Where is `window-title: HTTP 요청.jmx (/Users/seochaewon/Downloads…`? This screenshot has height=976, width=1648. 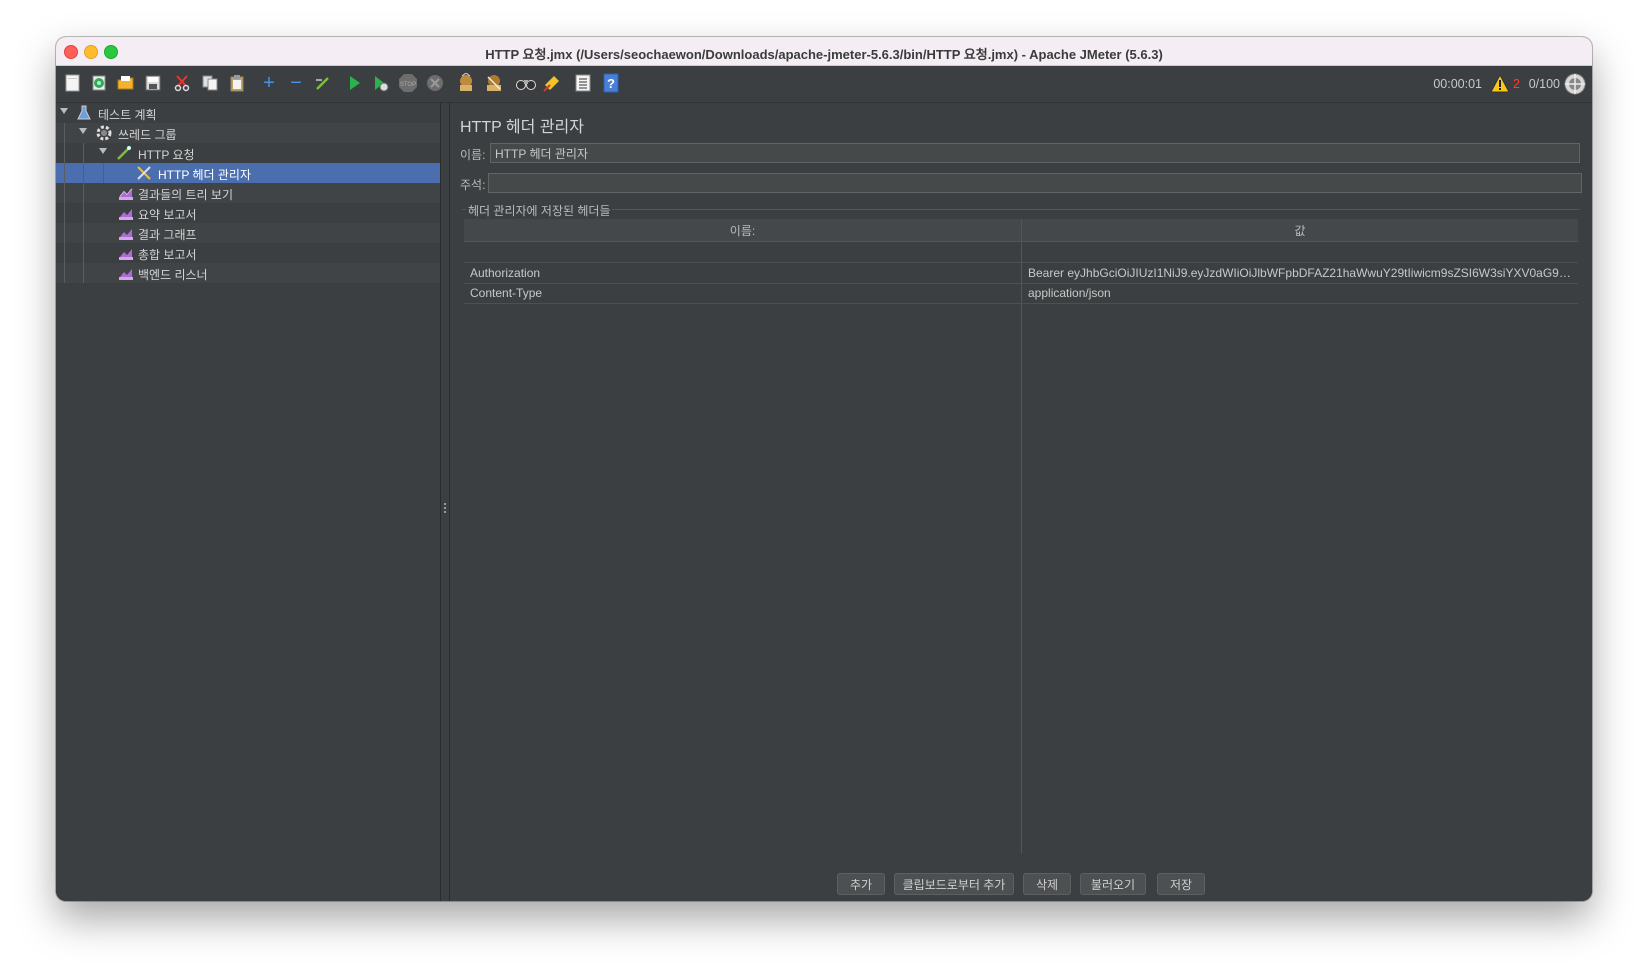 window-title: HTTP 요청.jmx (/Users/seochaewon/Downloads… is located at coordinates (824, 54).